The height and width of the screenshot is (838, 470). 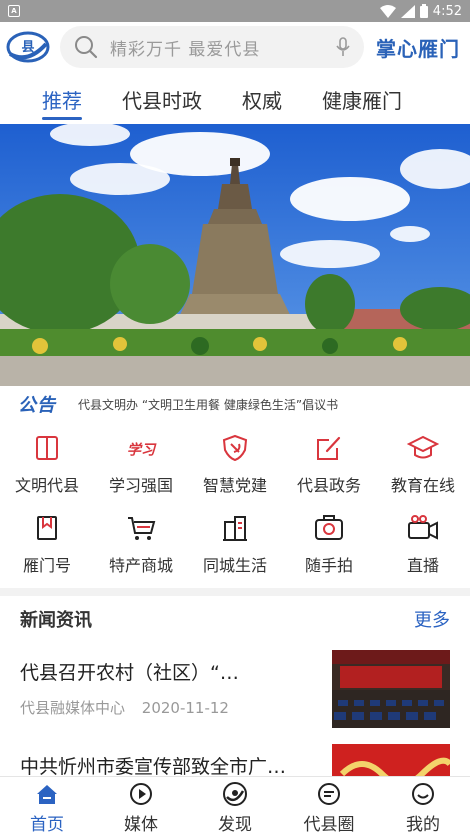 I want to click on tab-health: 健康雁门, so click(x=362, y=99).